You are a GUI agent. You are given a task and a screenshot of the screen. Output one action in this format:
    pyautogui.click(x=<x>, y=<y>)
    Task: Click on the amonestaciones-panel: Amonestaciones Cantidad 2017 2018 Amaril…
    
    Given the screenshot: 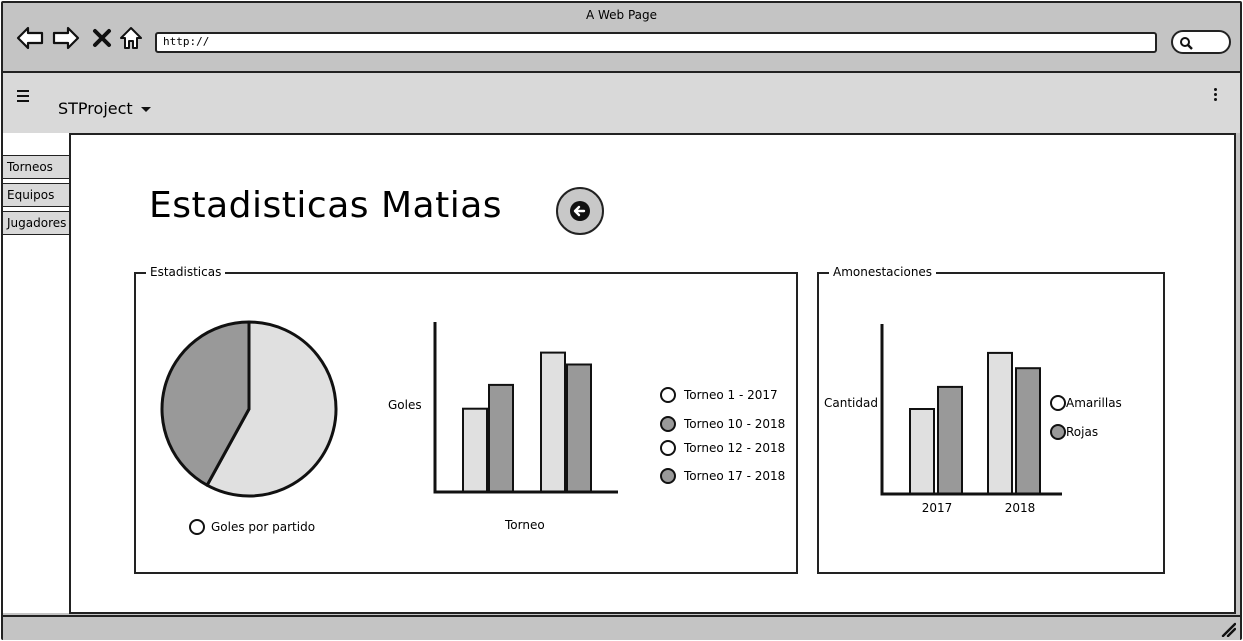 What is the action you would take?
    pyautogui.click(x=991, y=419)
    